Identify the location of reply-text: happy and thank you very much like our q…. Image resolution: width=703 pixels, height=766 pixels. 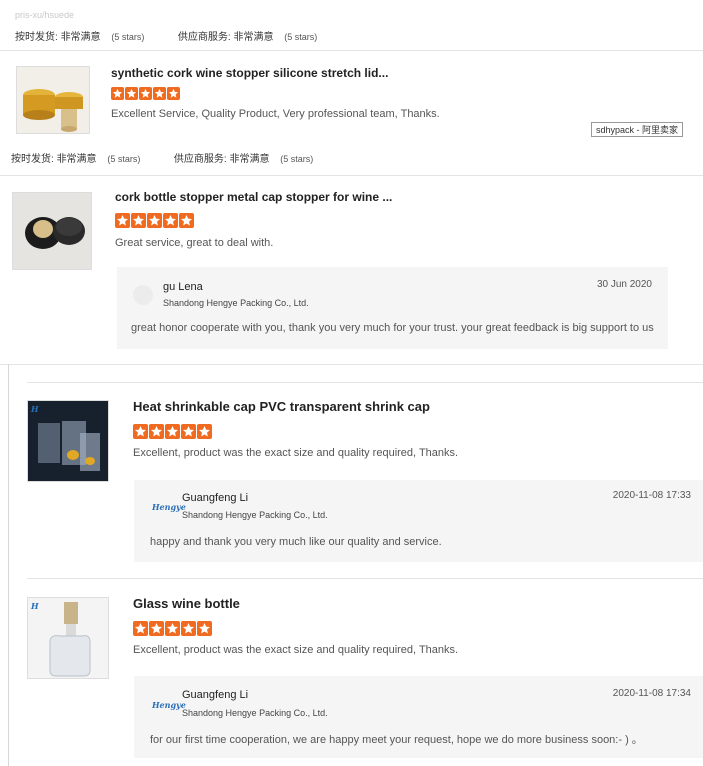
(296, 542).